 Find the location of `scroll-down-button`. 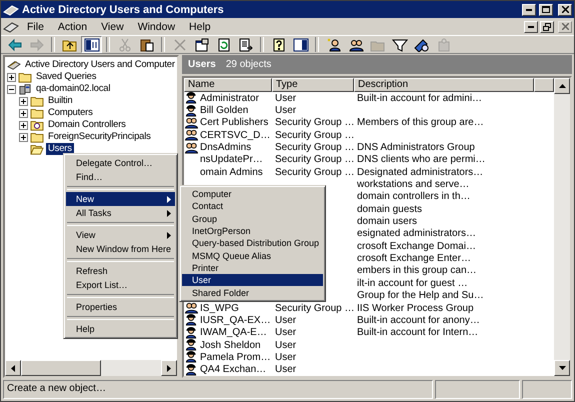

scroll-down-button is located at coordinates (562, 368).